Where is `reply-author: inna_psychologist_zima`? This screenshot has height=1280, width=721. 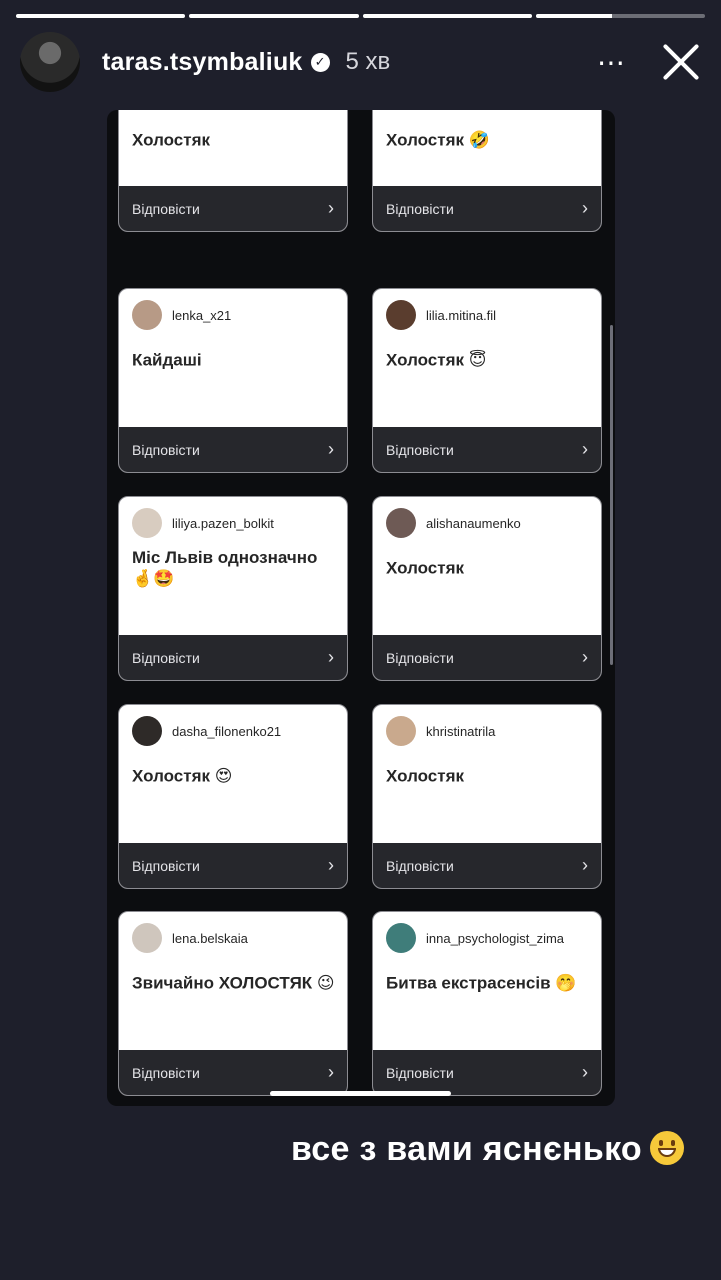
reply-author: inna_psychologist_zima is located at coordinates (475, 938).